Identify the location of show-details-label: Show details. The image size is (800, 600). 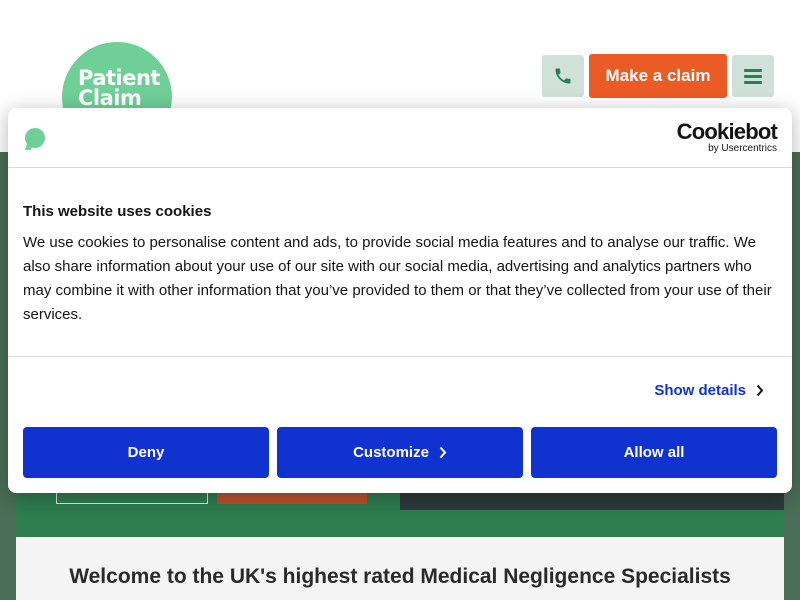
(700, 390).